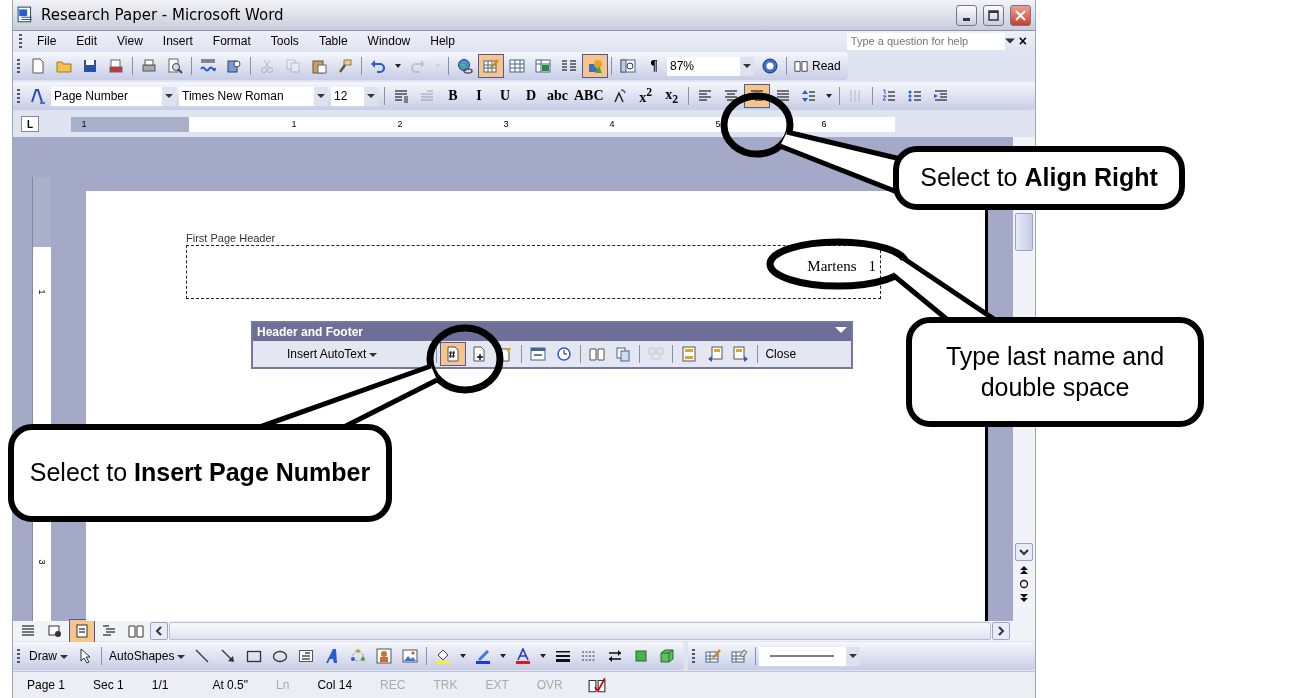  Describe the element at coordinates (48, 656) in the screenshot. I see `draw-menu-button: Draw` at that location.